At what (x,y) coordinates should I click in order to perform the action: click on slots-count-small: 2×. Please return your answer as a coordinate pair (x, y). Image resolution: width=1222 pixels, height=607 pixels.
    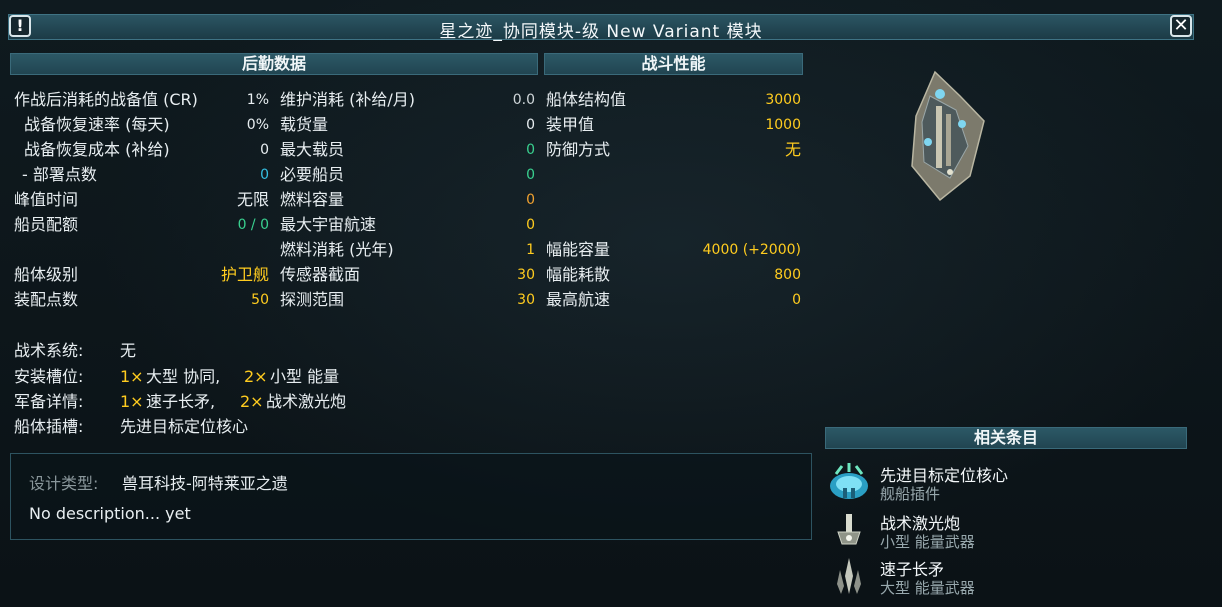
    Looking at the image, I should click on (256, 376).